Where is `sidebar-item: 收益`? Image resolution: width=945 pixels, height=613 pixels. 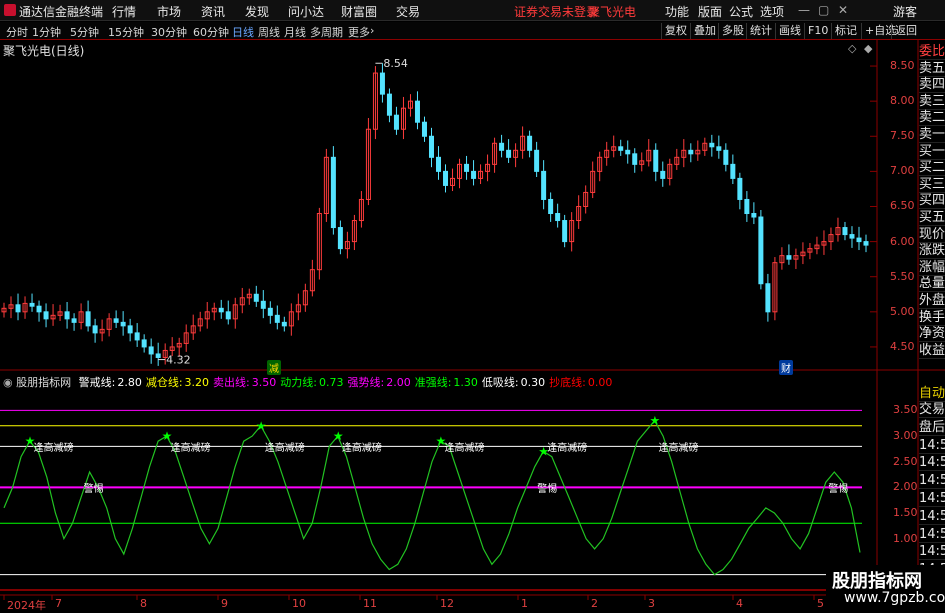 sidebar-item: 收益 is located at coordinates (932, 351).